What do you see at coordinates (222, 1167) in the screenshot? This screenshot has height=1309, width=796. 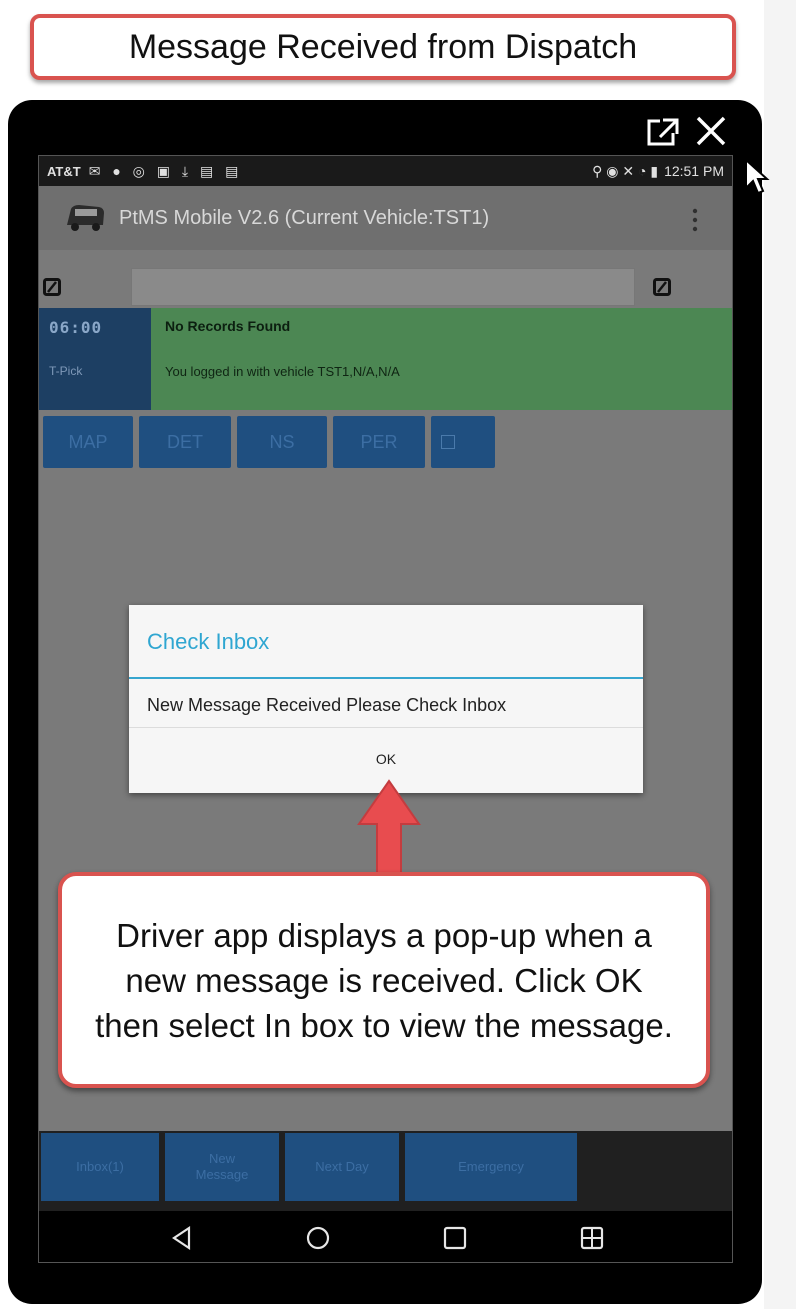 I see `new-message-button: New Message` at bounding box center [222, 1167].